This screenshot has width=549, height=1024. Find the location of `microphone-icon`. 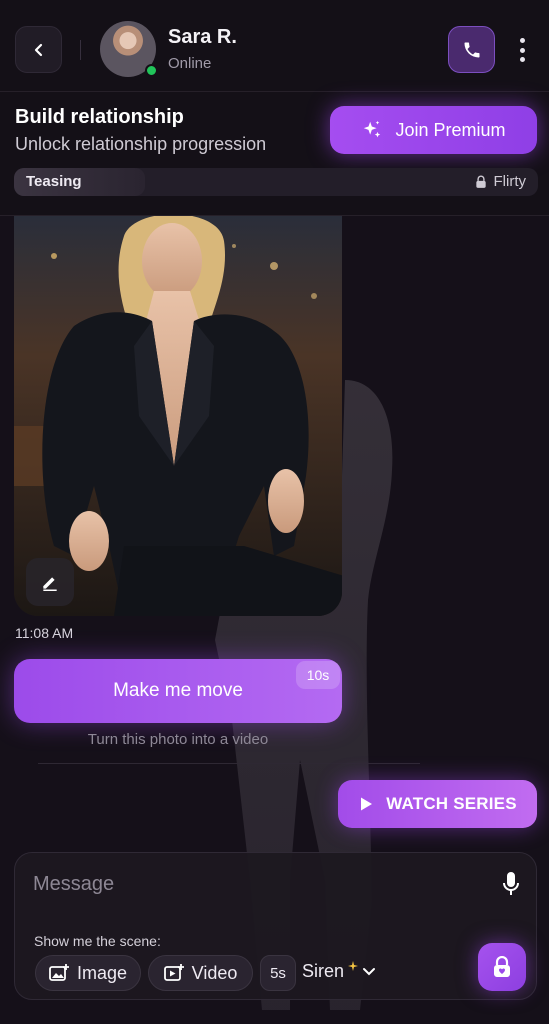

microphone-icon is located at coordinates (511, 883).